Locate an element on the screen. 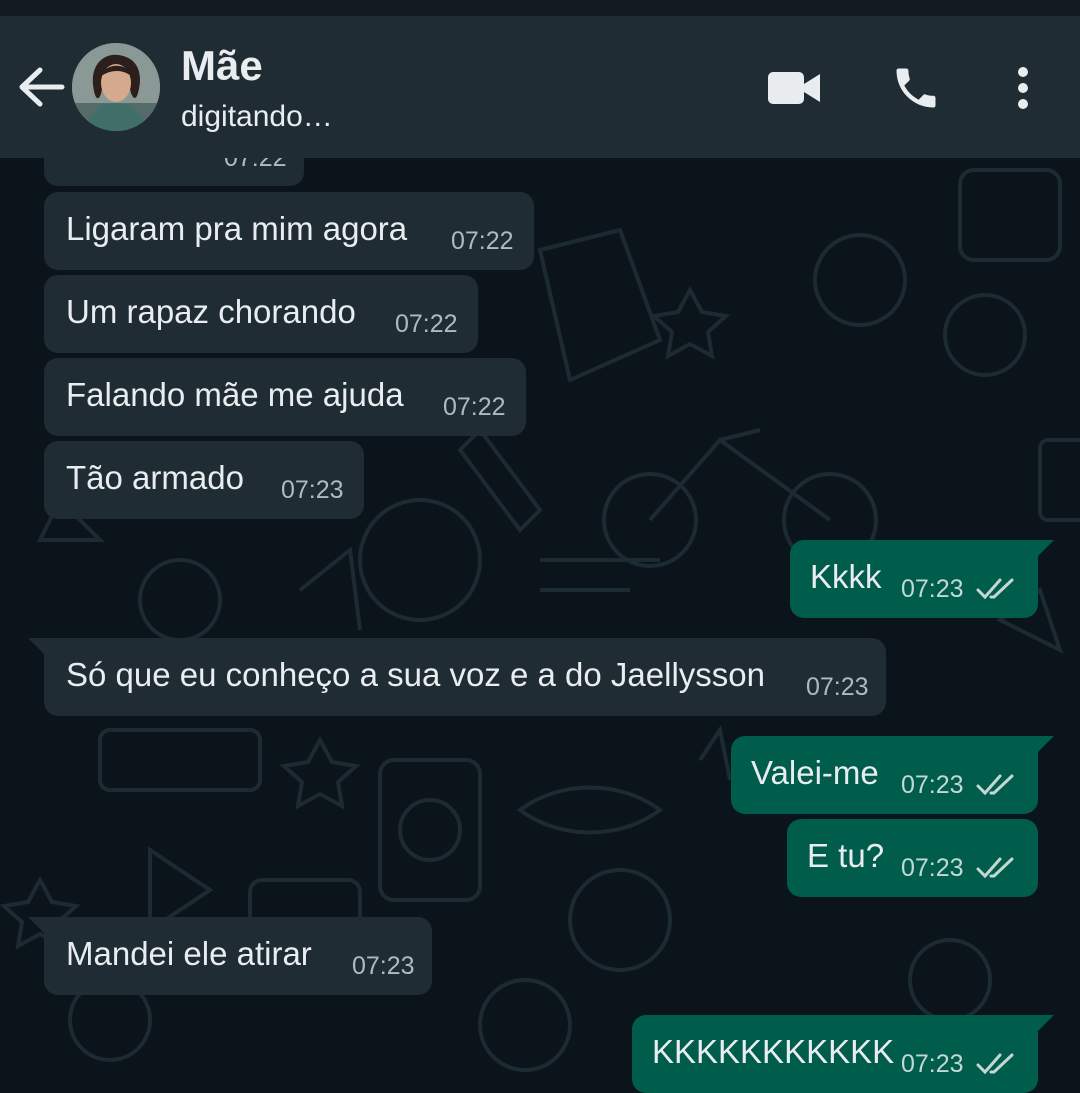 This screenshot has height=1093, width=1080. message-text: Ligaram pra mim agora is located at coordinates (237, 228).